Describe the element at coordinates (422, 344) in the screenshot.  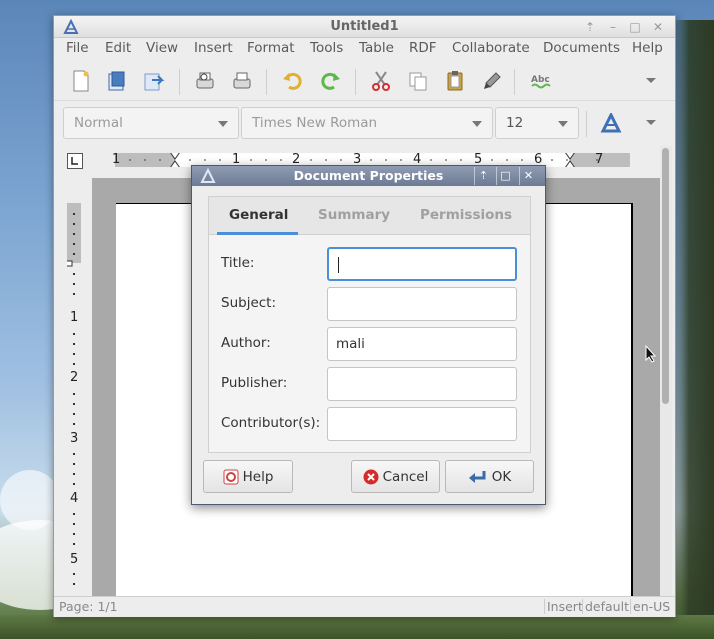
I see `author-field: mali` at that location.